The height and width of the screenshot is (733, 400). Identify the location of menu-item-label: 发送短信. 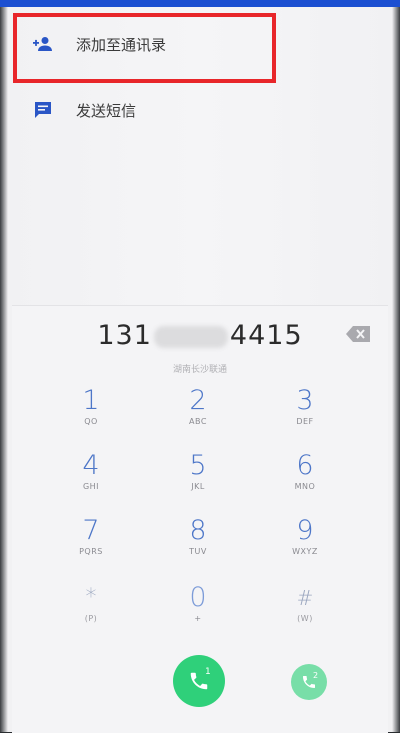
(106, 110).